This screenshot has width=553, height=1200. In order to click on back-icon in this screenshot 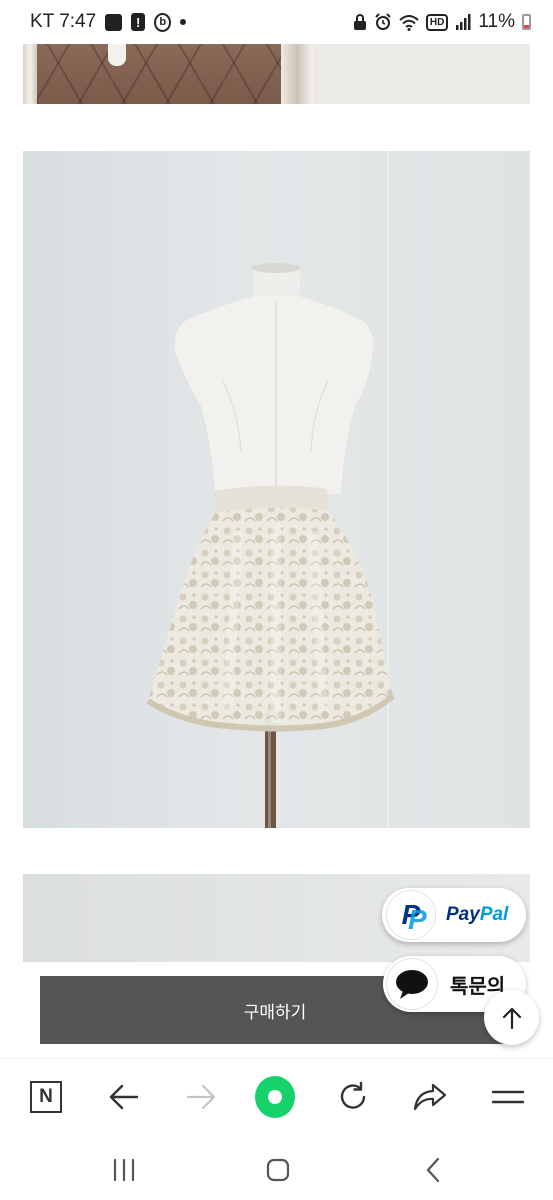, I will do `click(433, 1170)`.